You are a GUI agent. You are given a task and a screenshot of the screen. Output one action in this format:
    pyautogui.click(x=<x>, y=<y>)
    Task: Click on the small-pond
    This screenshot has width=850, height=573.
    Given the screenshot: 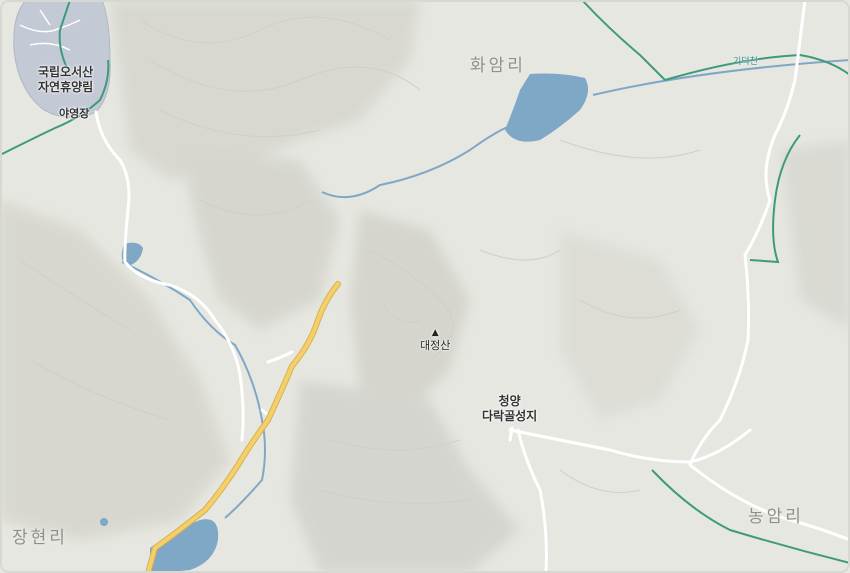 What is the action you would take?
    pyautogui.click(x=104, y=522)
    